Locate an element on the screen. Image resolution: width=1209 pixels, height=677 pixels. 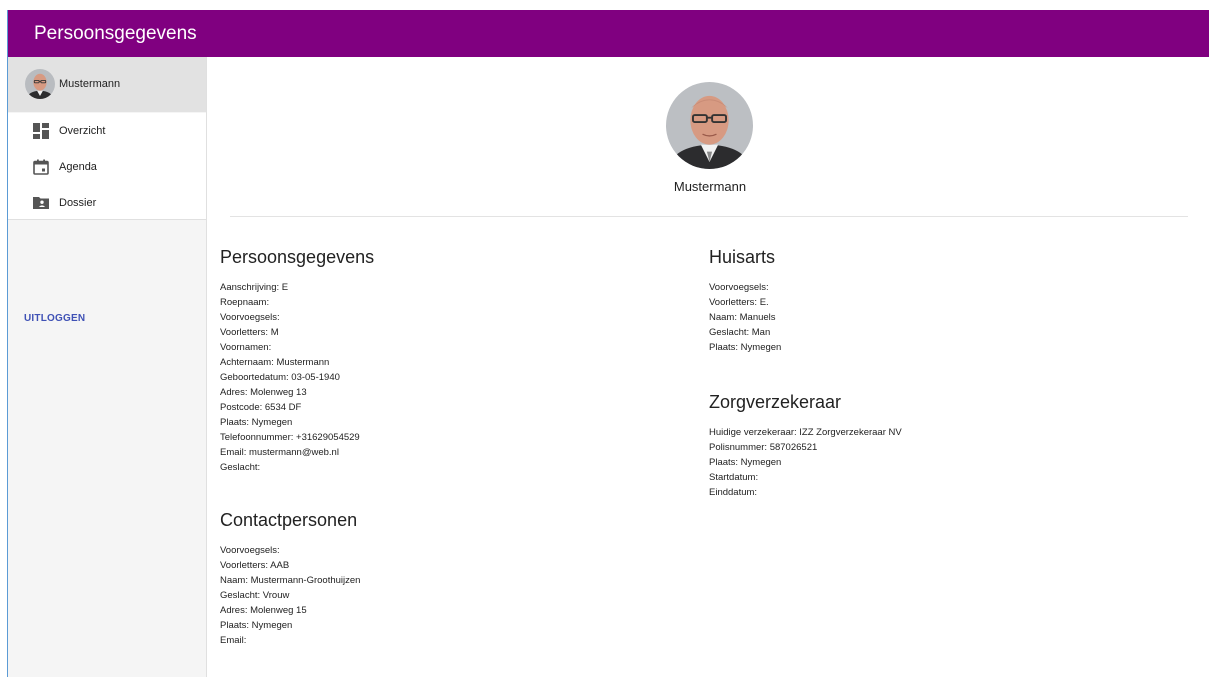
profile-avatar is located at coordinates (709, 125).